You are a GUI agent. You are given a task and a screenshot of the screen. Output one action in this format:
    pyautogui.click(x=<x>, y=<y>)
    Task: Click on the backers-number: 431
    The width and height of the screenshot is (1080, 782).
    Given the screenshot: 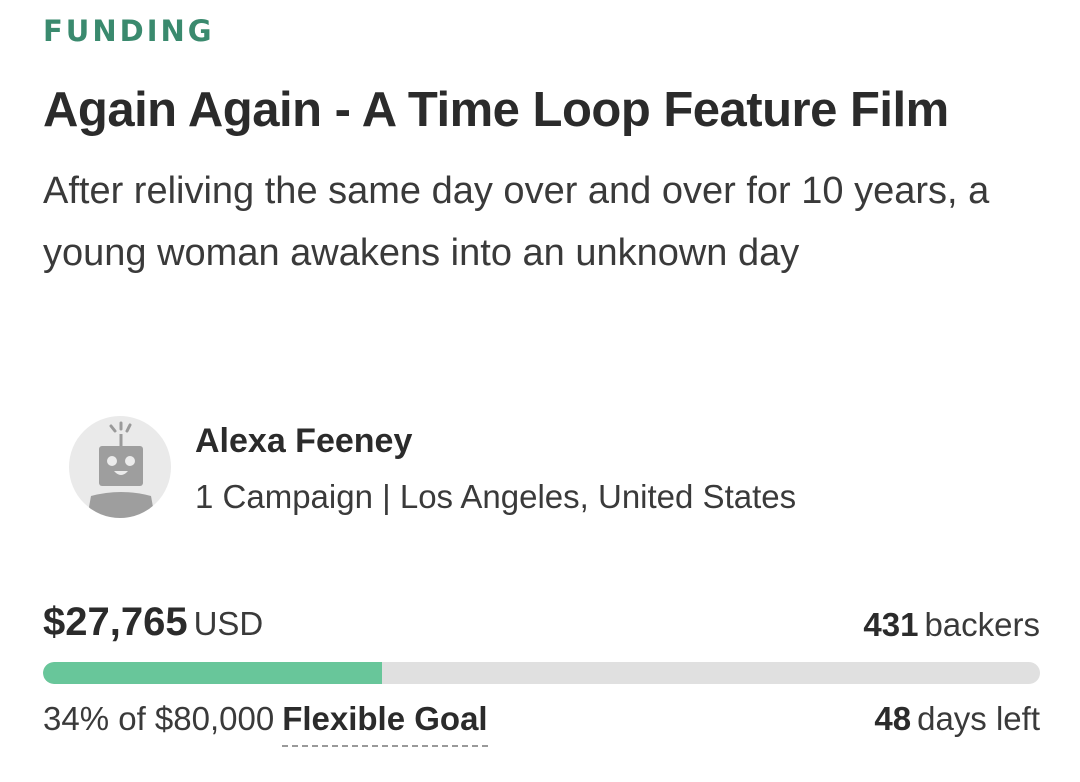 What is the action you would take?
    pyautogui.click(x=891, y=624)
    